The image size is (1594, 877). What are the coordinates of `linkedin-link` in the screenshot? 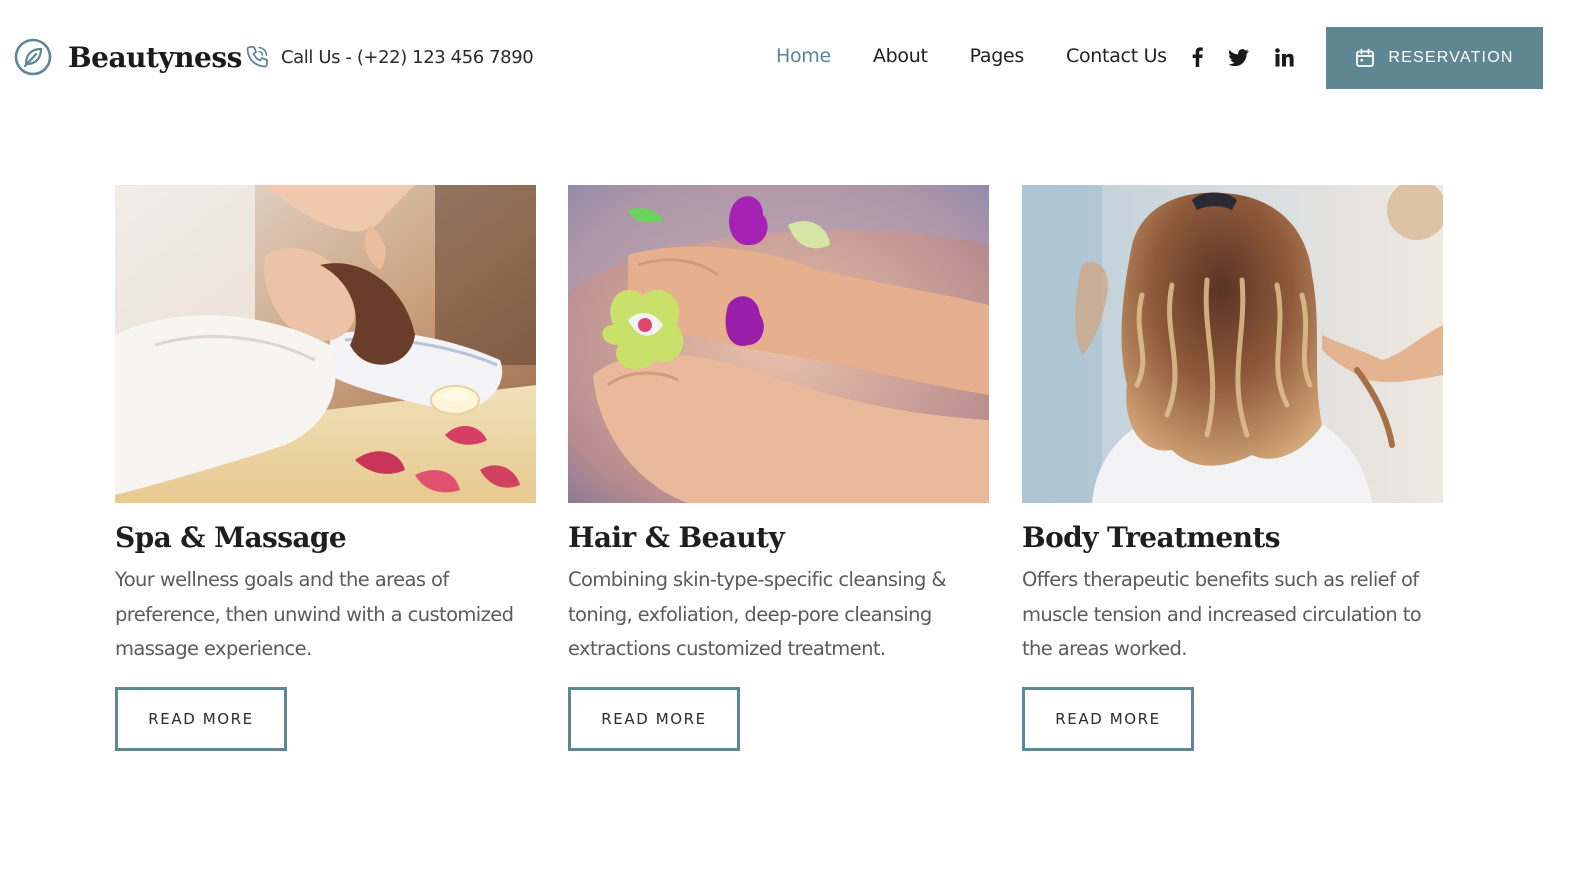 It's located at (1284, 57).